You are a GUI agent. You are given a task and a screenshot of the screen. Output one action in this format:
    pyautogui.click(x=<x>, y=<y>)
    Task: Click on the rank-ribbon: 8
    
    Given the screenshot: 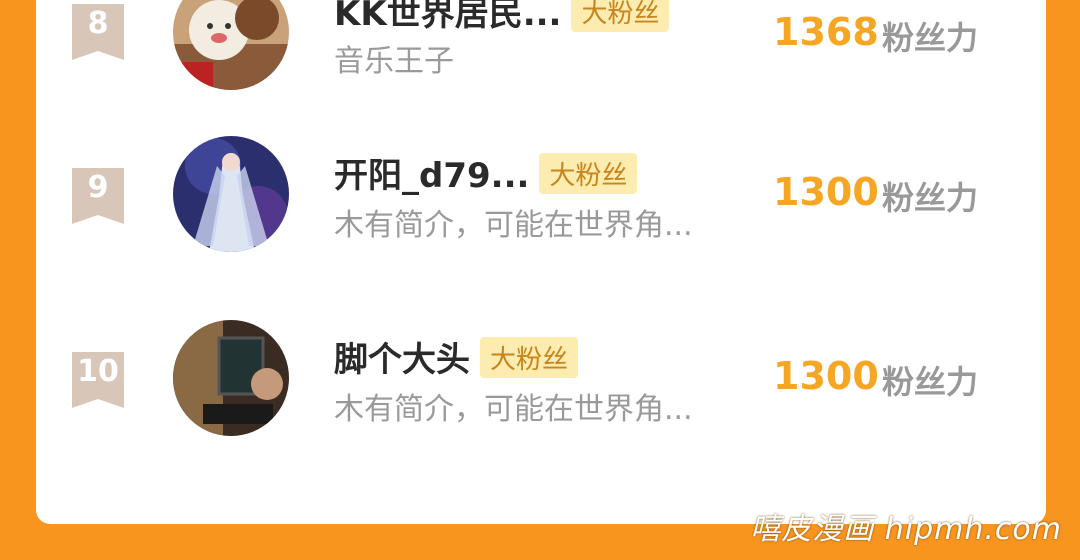 What is the action you would take?
    pyautogui.click(x=98, y=32)
    